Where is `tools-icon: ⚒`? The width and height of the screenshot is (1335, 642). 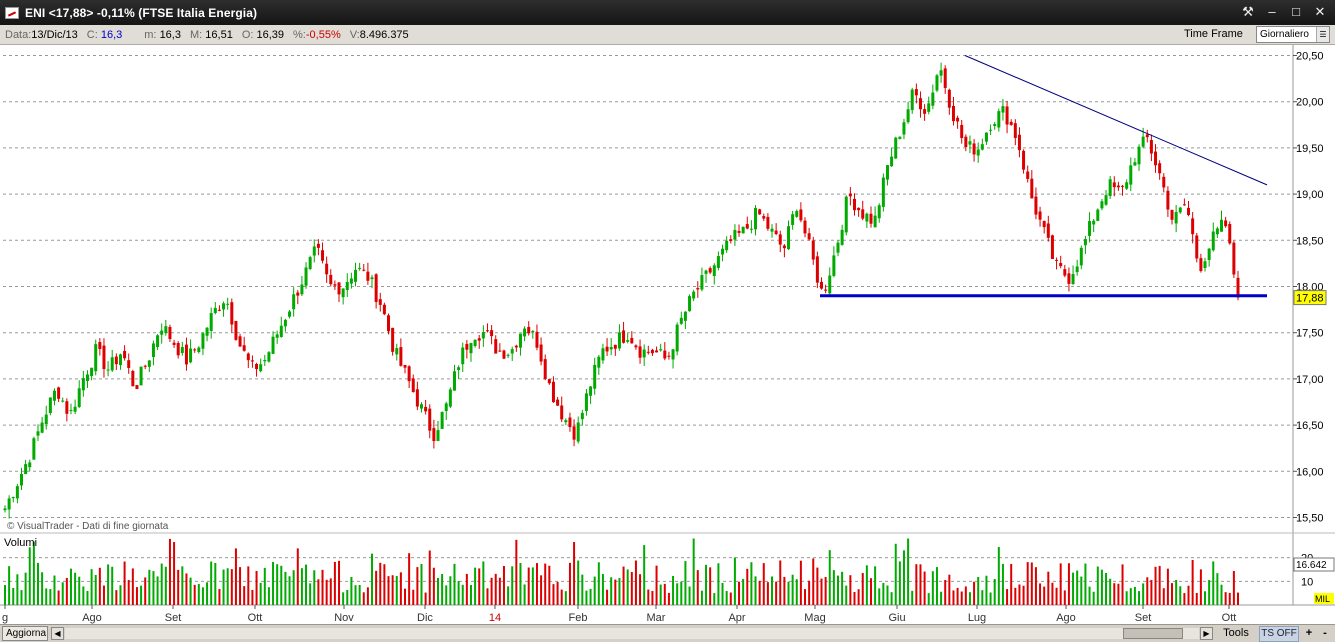
tools-icon: ⚒ is located at coordinates (1248, 12).